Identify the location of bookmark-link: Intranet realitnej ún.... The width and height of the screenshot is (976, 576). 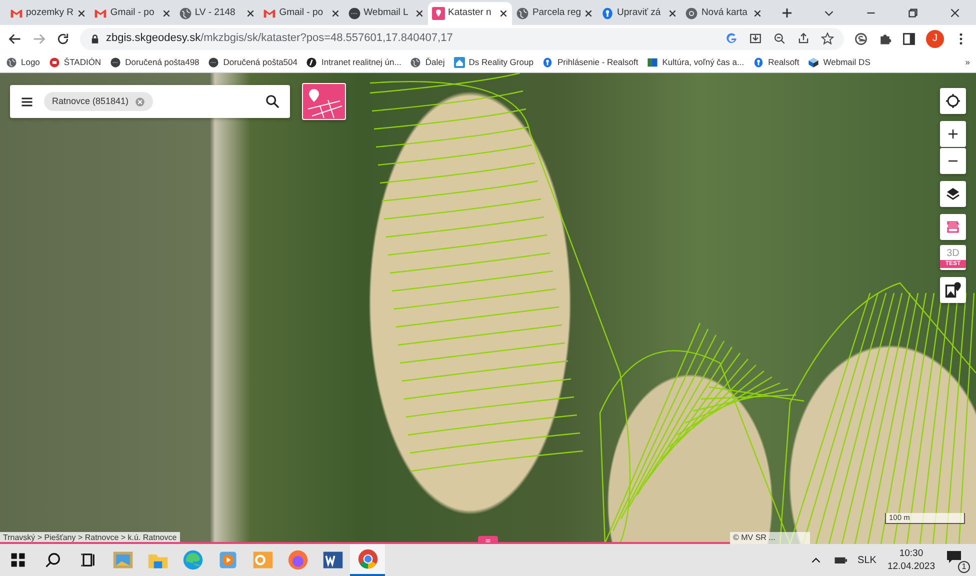
(361, 62).